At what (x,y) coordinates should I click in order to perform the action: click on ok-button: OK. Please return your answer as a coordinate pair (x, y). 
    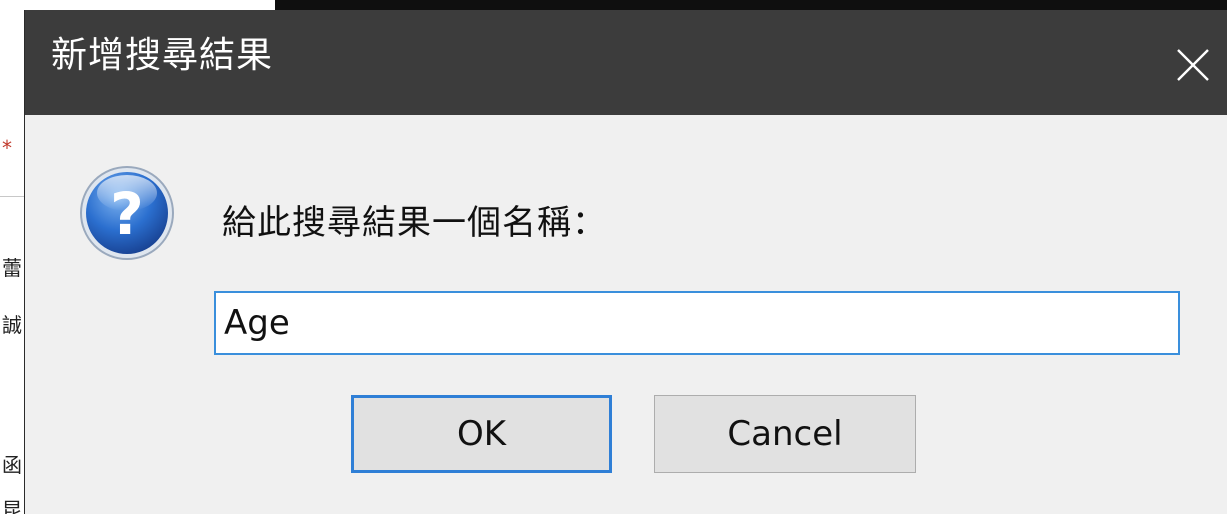
    Looking at the image, I should click on (481, 434).